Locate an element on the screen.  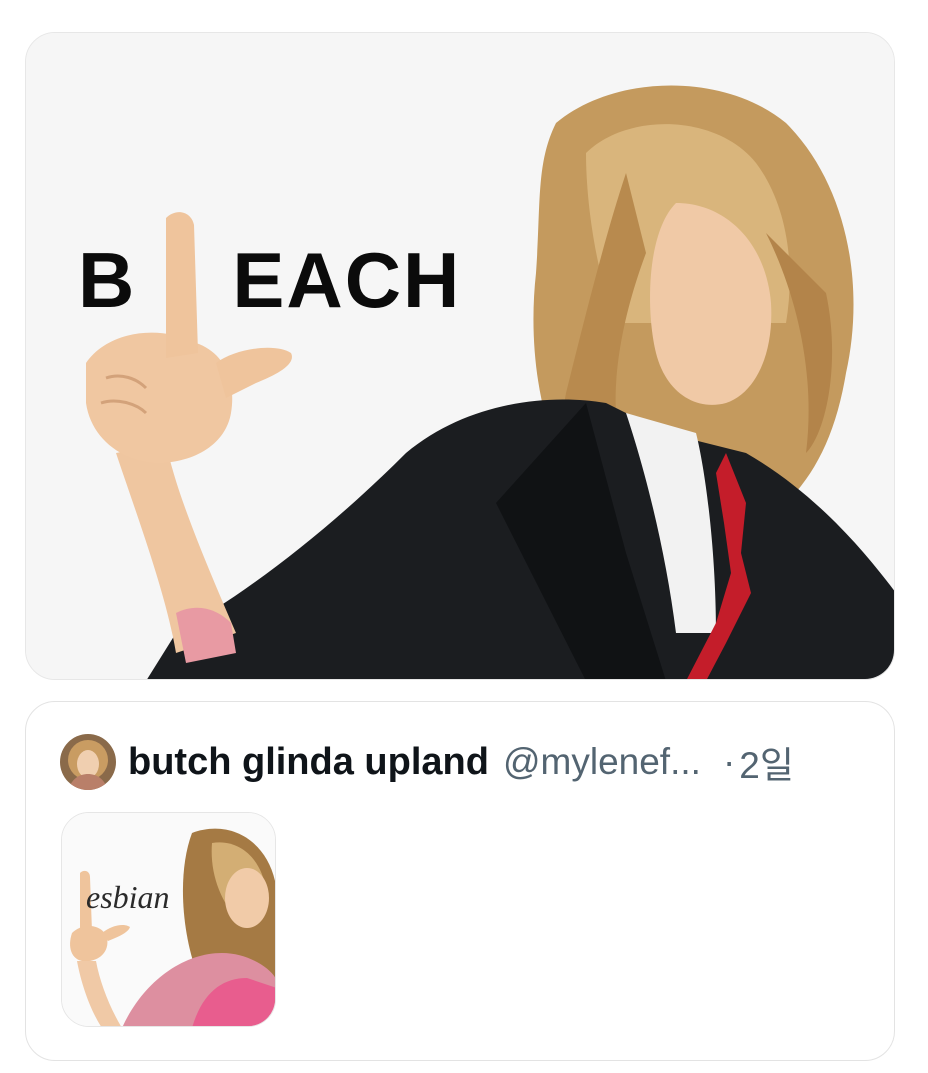
meme-caption-left: B is located at coordinates (107, 280).